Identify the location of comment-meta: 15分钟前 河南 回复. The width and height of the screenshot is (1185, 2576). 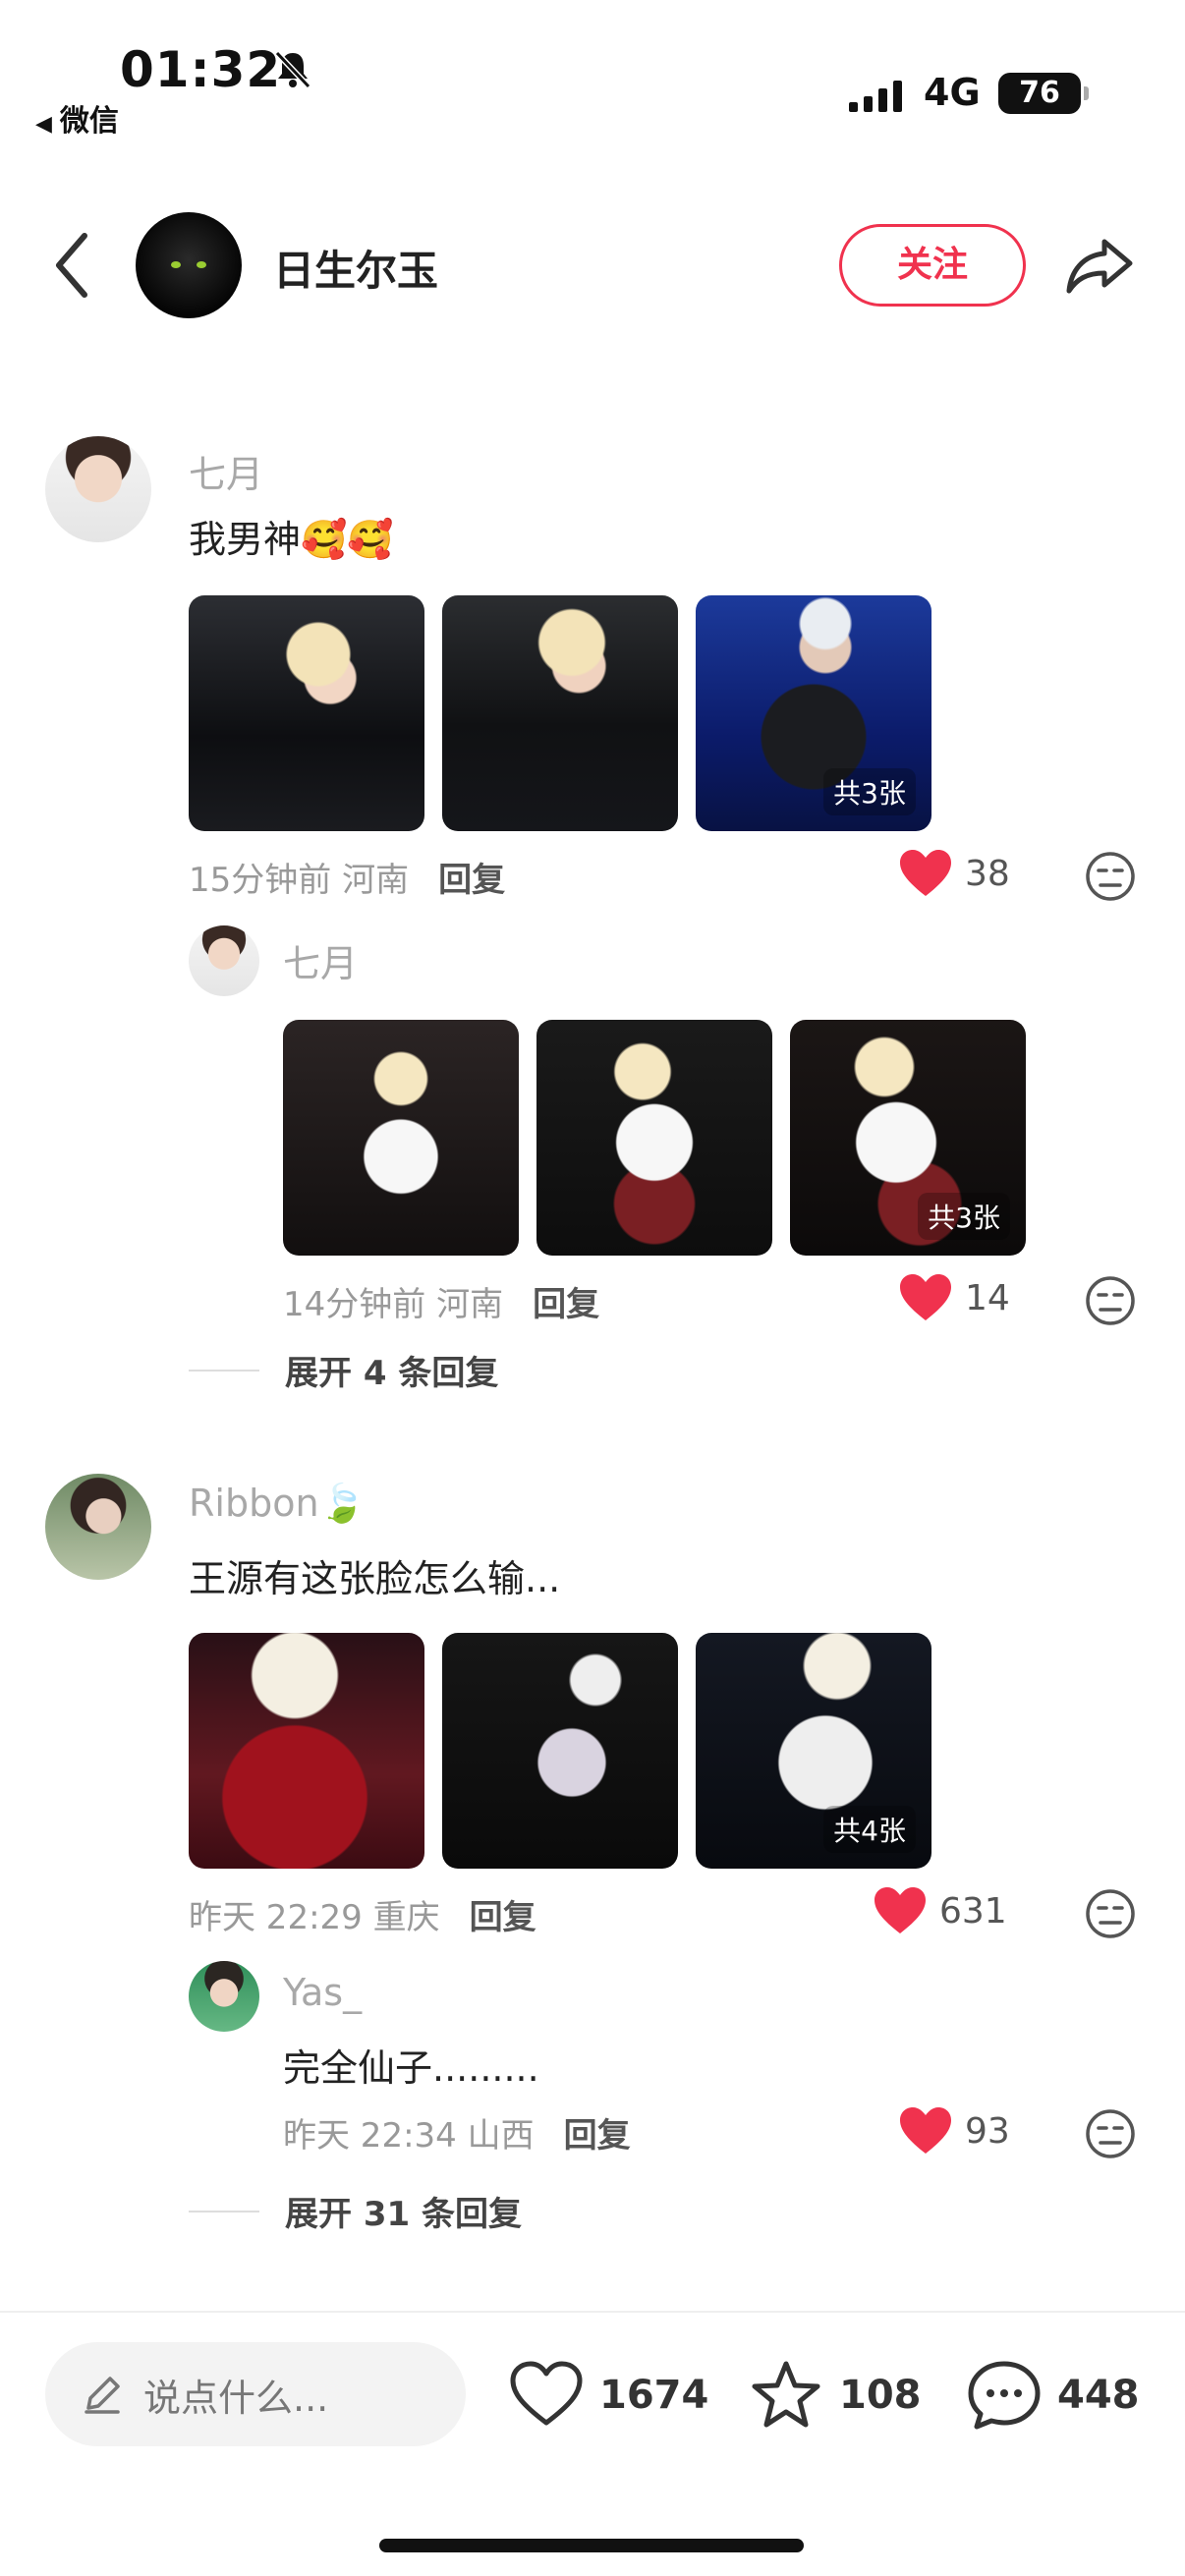
(347, 877).